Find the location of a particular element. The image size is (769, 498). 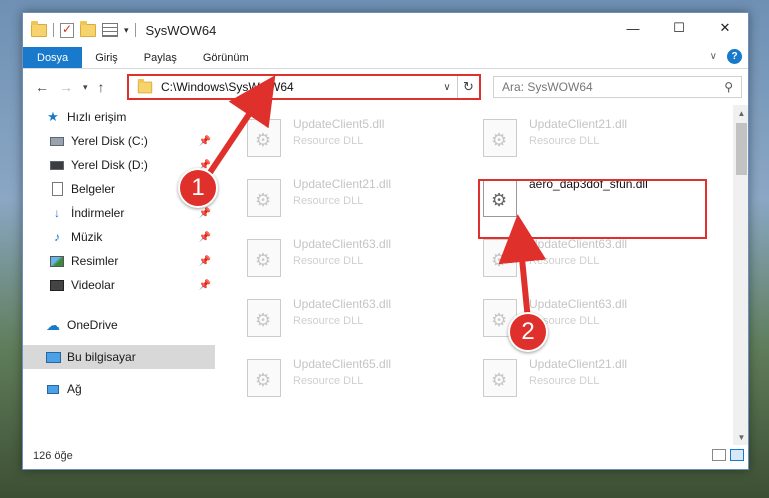

forward-arrow-icon: → is located at coordinates (66, 87).